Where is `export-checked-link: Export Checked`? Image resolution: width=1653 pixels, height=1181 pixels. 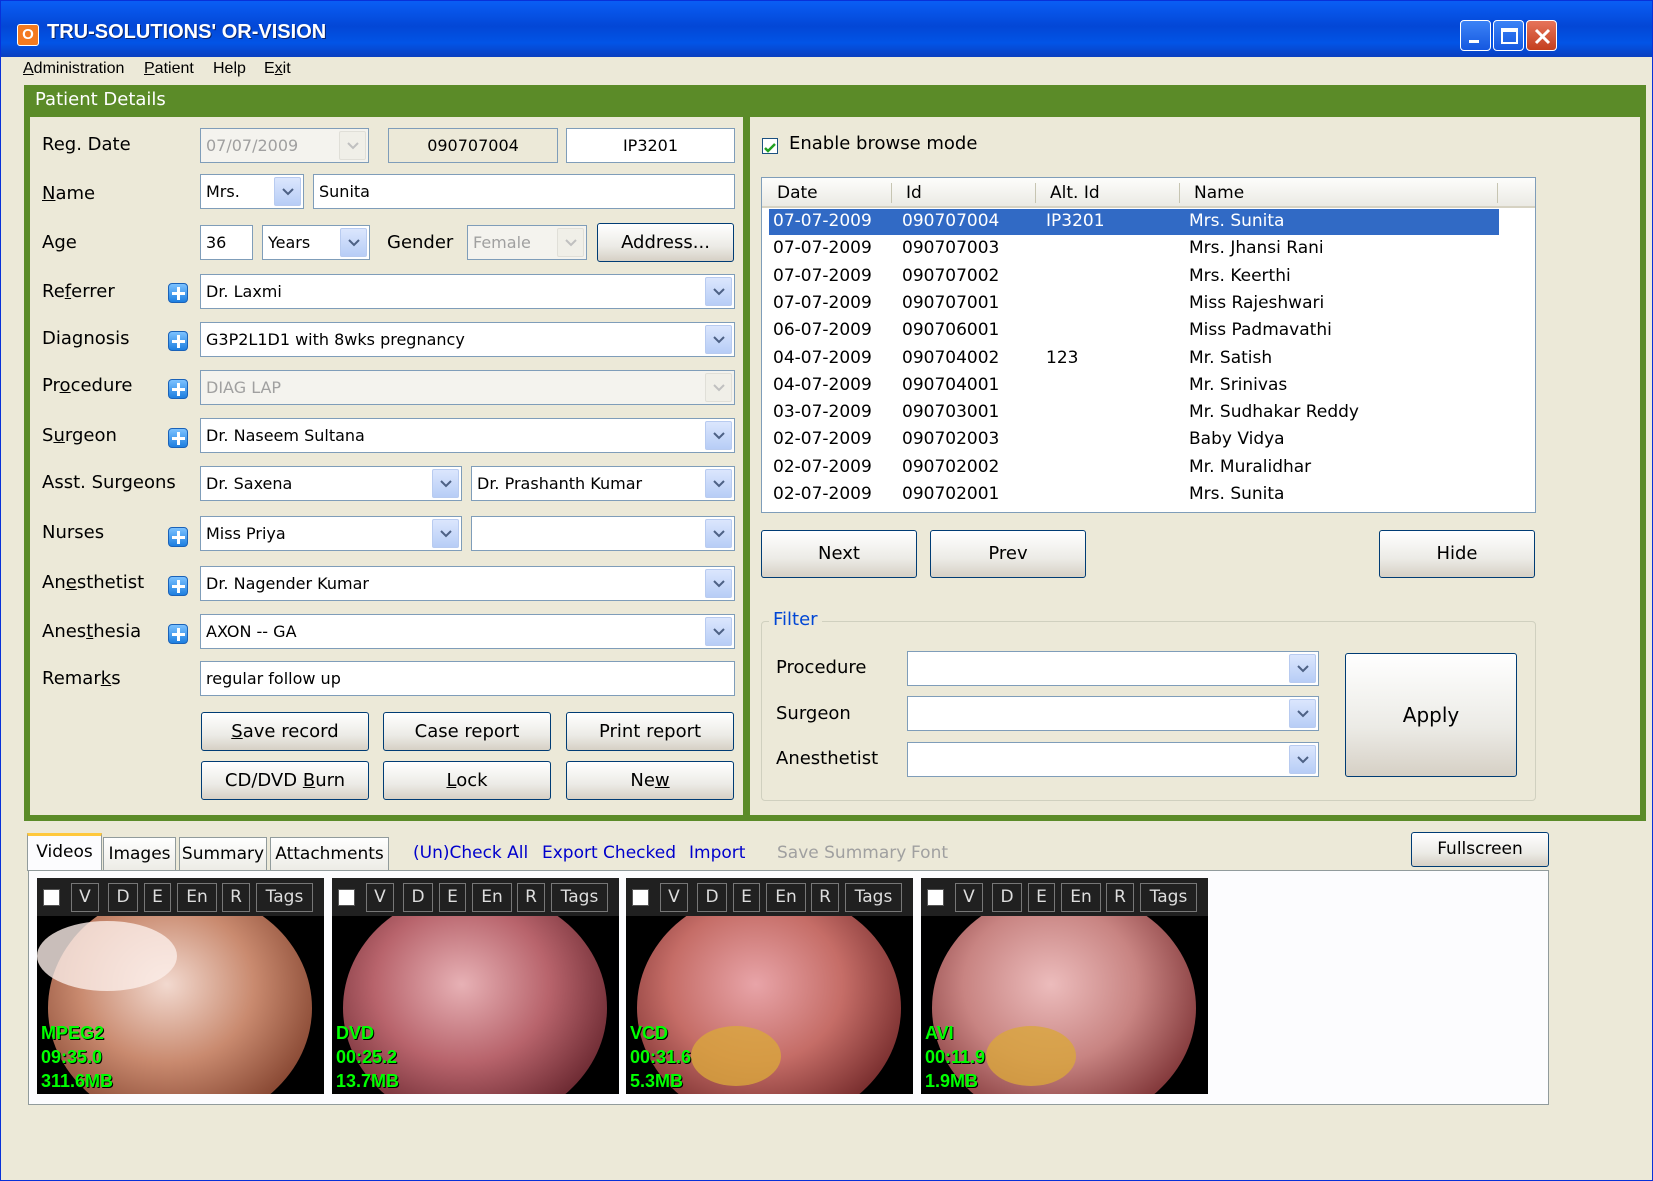
export-checked-link: Export Checked is located at coordinates (609, 853).